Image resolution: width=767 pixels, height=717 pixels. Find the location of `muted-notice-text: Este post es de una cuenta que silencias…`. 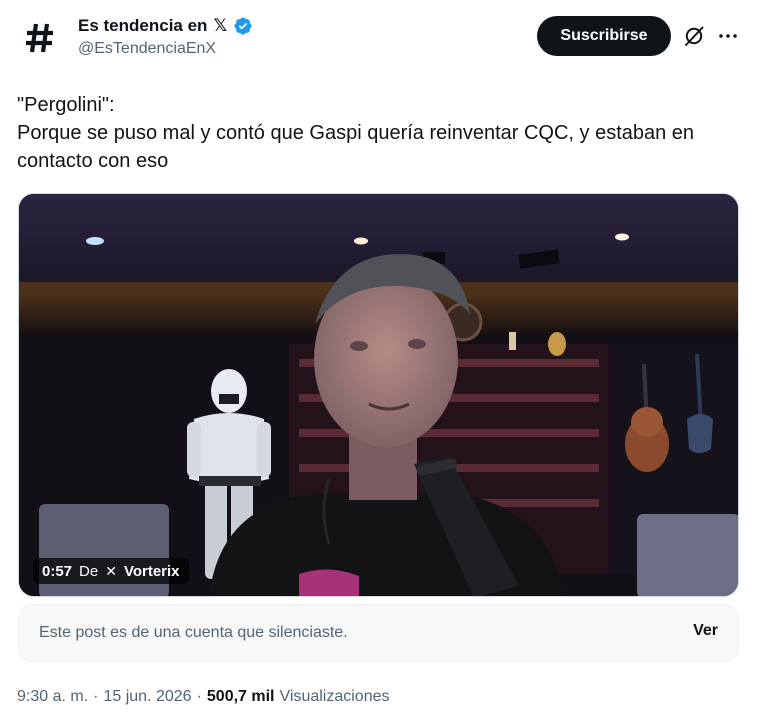

muted-notice-text: Este post es de una cuenta que silencias… is located at coordinates (193, 632).